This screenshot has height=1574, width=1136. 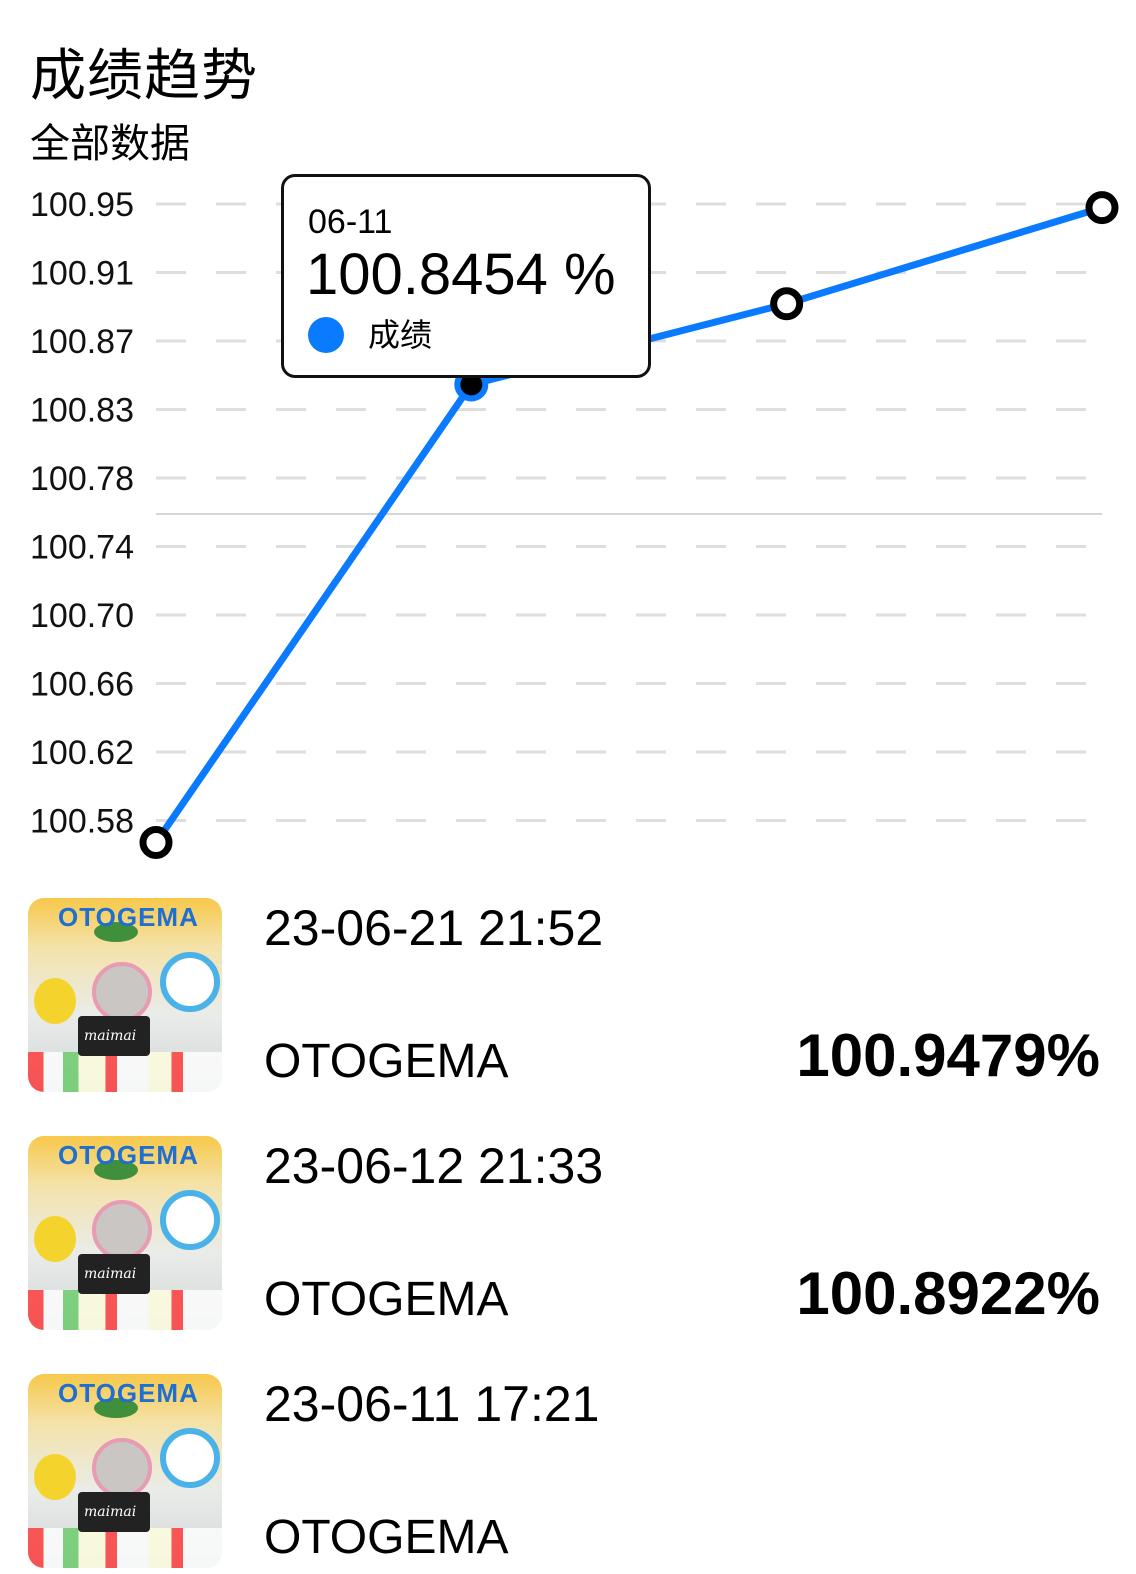 What do you see at coordinates (326, 335) in the screenshot?
I see `series-color-dot` at bounding box center [326, 335].